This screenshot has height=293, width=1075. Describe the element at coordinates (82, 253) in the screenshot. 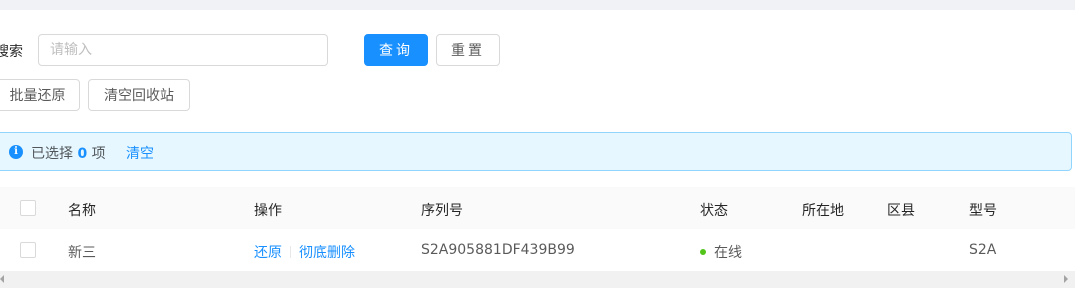

I see `row-name: 新三` at that location.